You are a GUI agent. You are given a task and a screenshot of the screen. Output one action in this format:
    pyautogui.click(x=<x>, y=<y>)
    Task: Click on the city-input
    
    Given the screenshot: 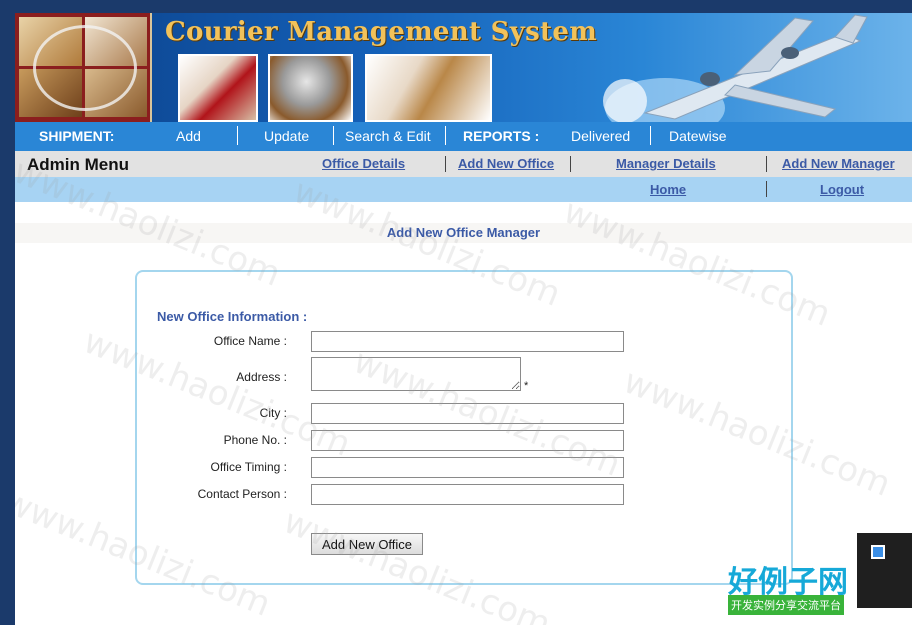 What is the action you would take?
    pyautogui.click(x=467, y=413)
    